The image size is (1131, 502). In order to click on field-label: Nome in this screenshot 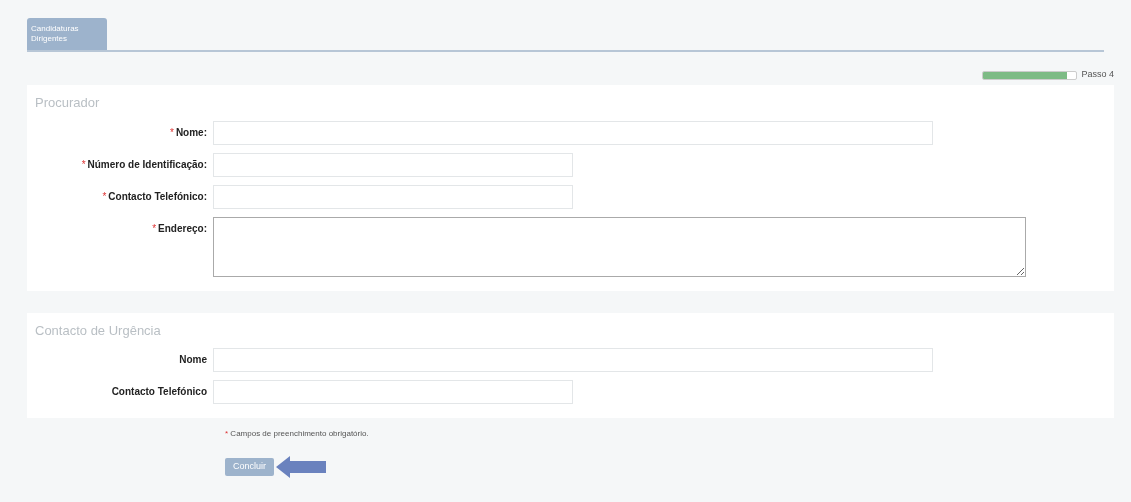, I will do `click(193, 360)`.